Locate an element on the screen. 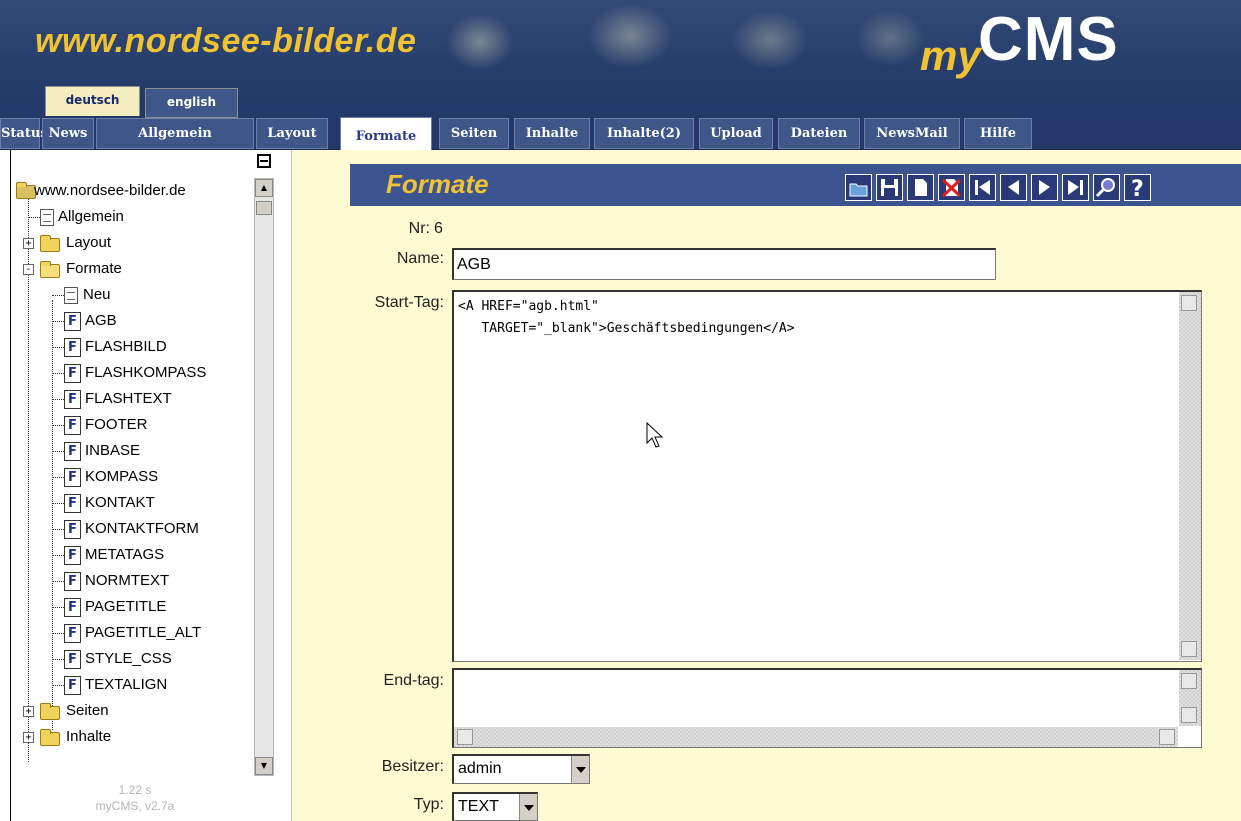 The height and width of the screenshot is (821, 1241). tree-item-label: METATAGS is located at coordinates (125, 554).